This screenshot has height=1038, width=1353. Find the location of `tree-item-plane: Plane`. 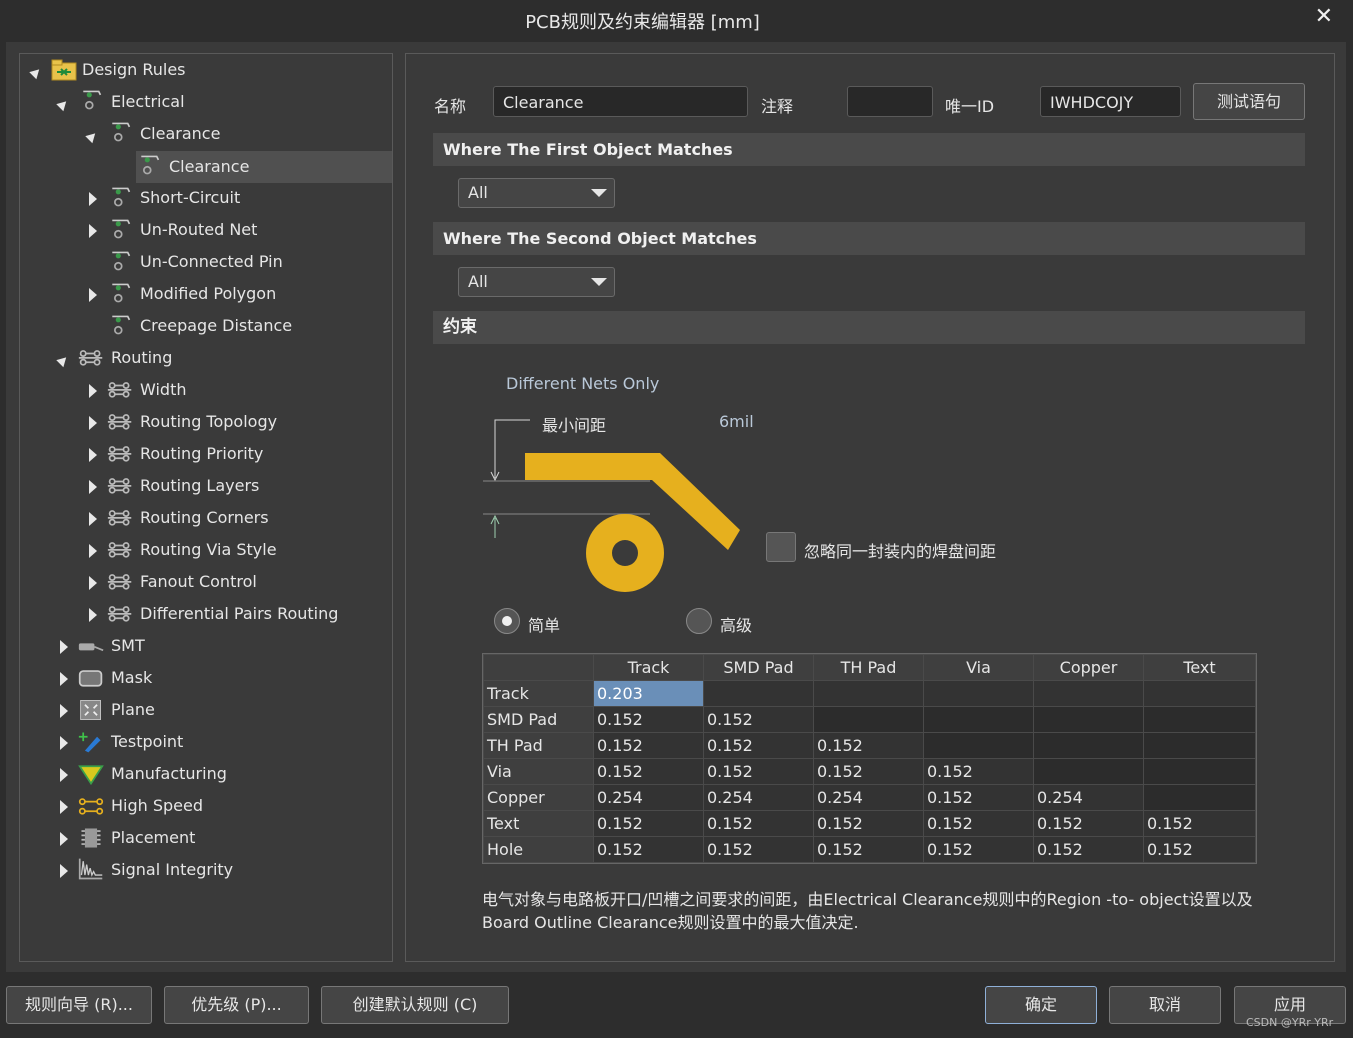

tree-item-plane: Plane is located at coordinates (133, 709).